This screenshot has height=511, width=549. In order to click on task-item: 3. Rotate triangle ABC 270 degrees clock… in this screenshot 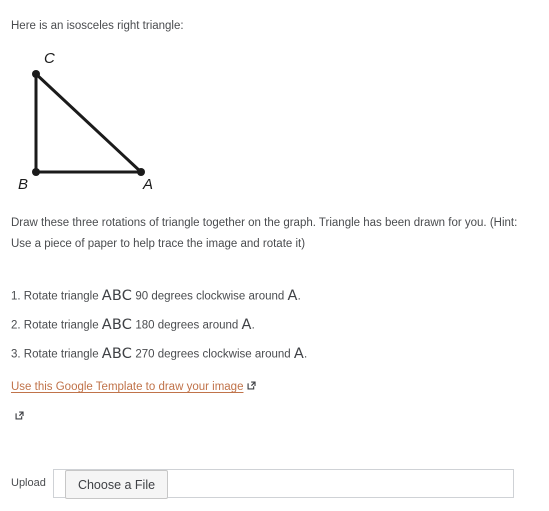, I will do `click(271, 361)`.